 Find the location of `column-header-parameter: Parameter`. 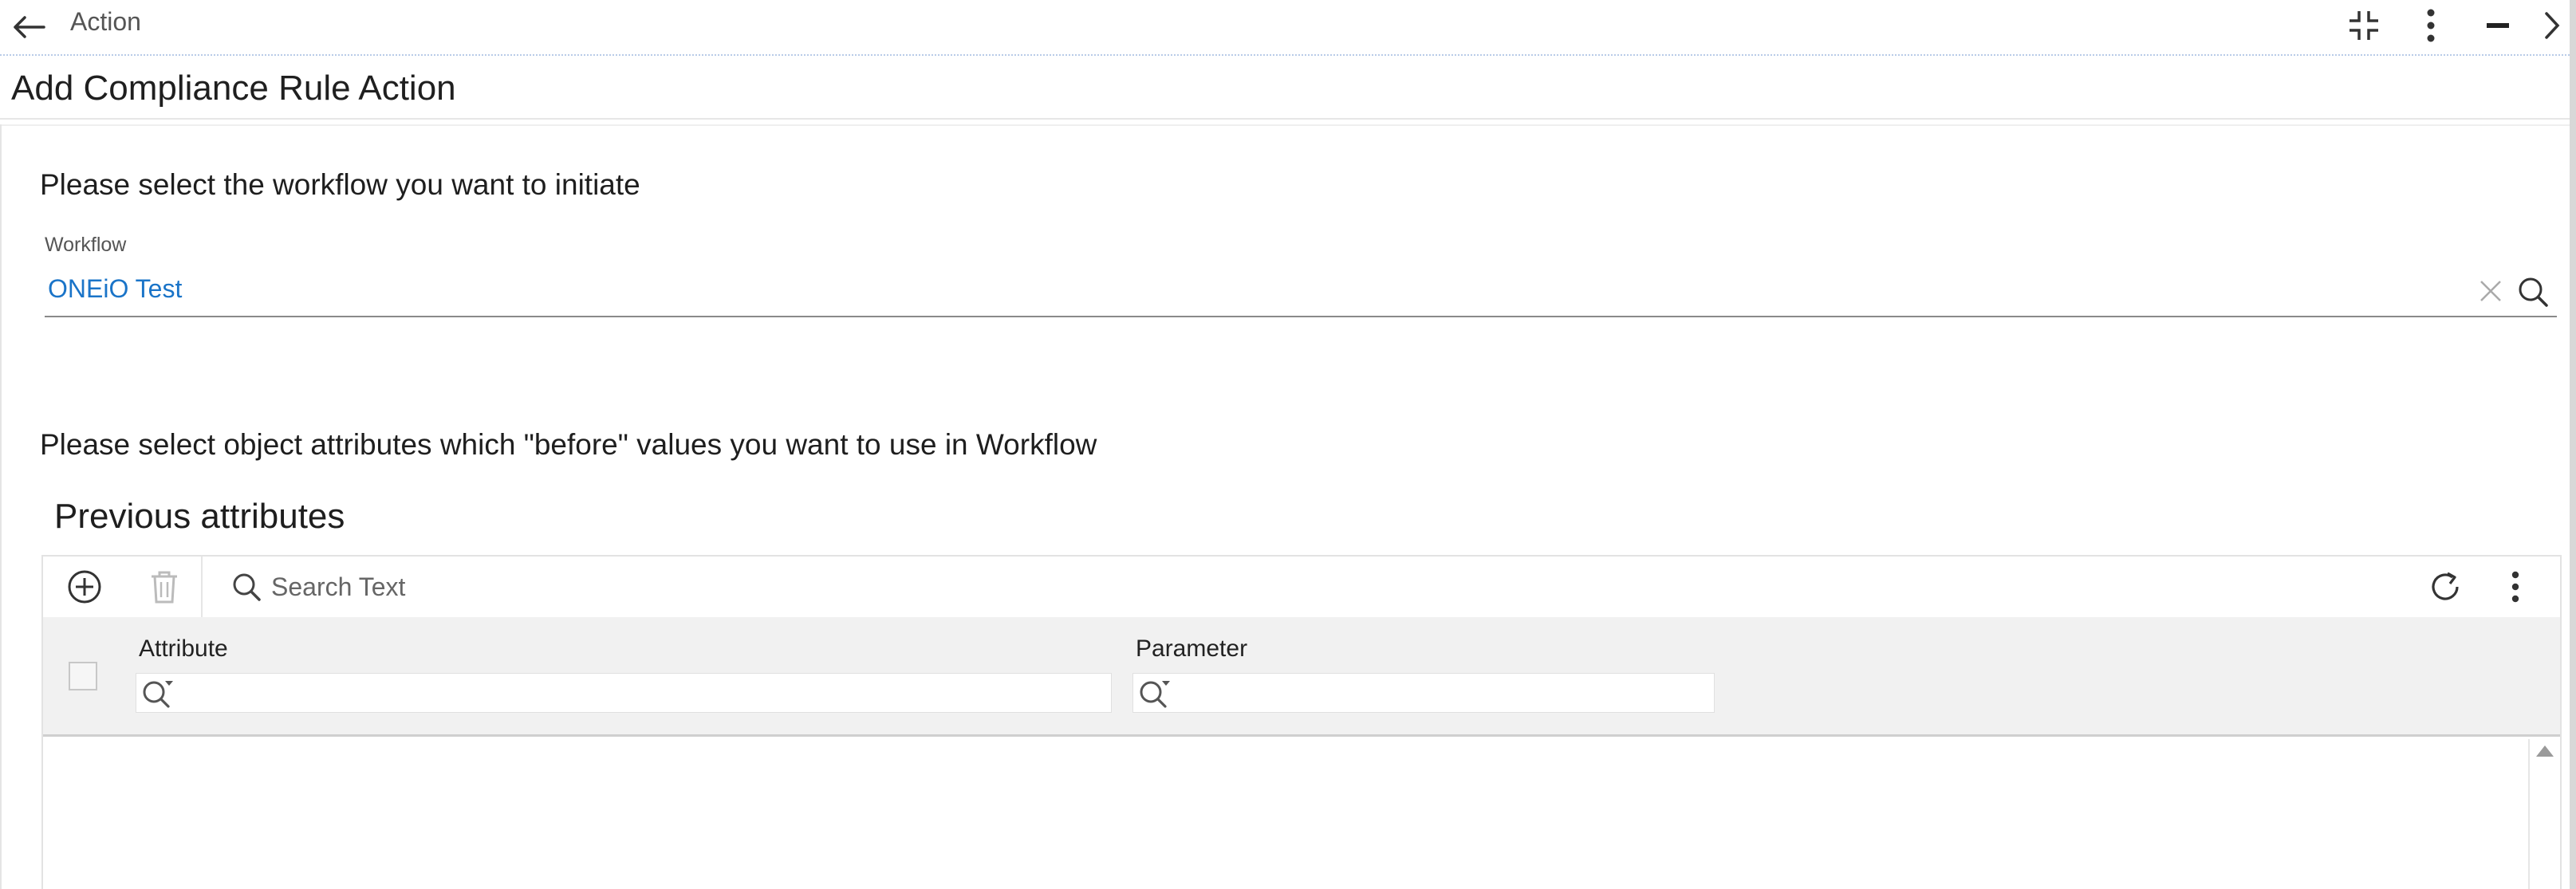

column-header-parameter: Parameter is located at coordinates (1191, 649).